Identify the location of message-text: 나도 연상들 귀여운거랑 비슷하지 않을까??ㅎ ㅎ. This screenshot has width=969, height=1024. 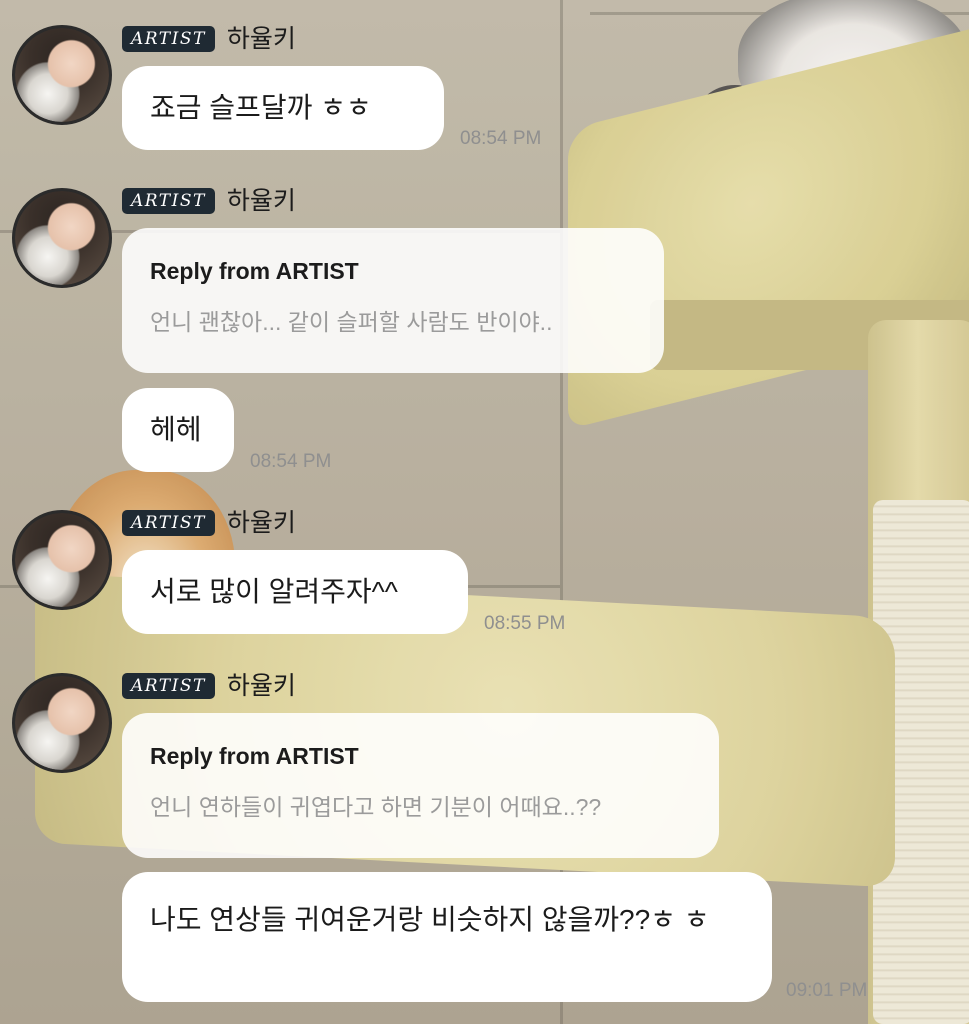
(430, 919).